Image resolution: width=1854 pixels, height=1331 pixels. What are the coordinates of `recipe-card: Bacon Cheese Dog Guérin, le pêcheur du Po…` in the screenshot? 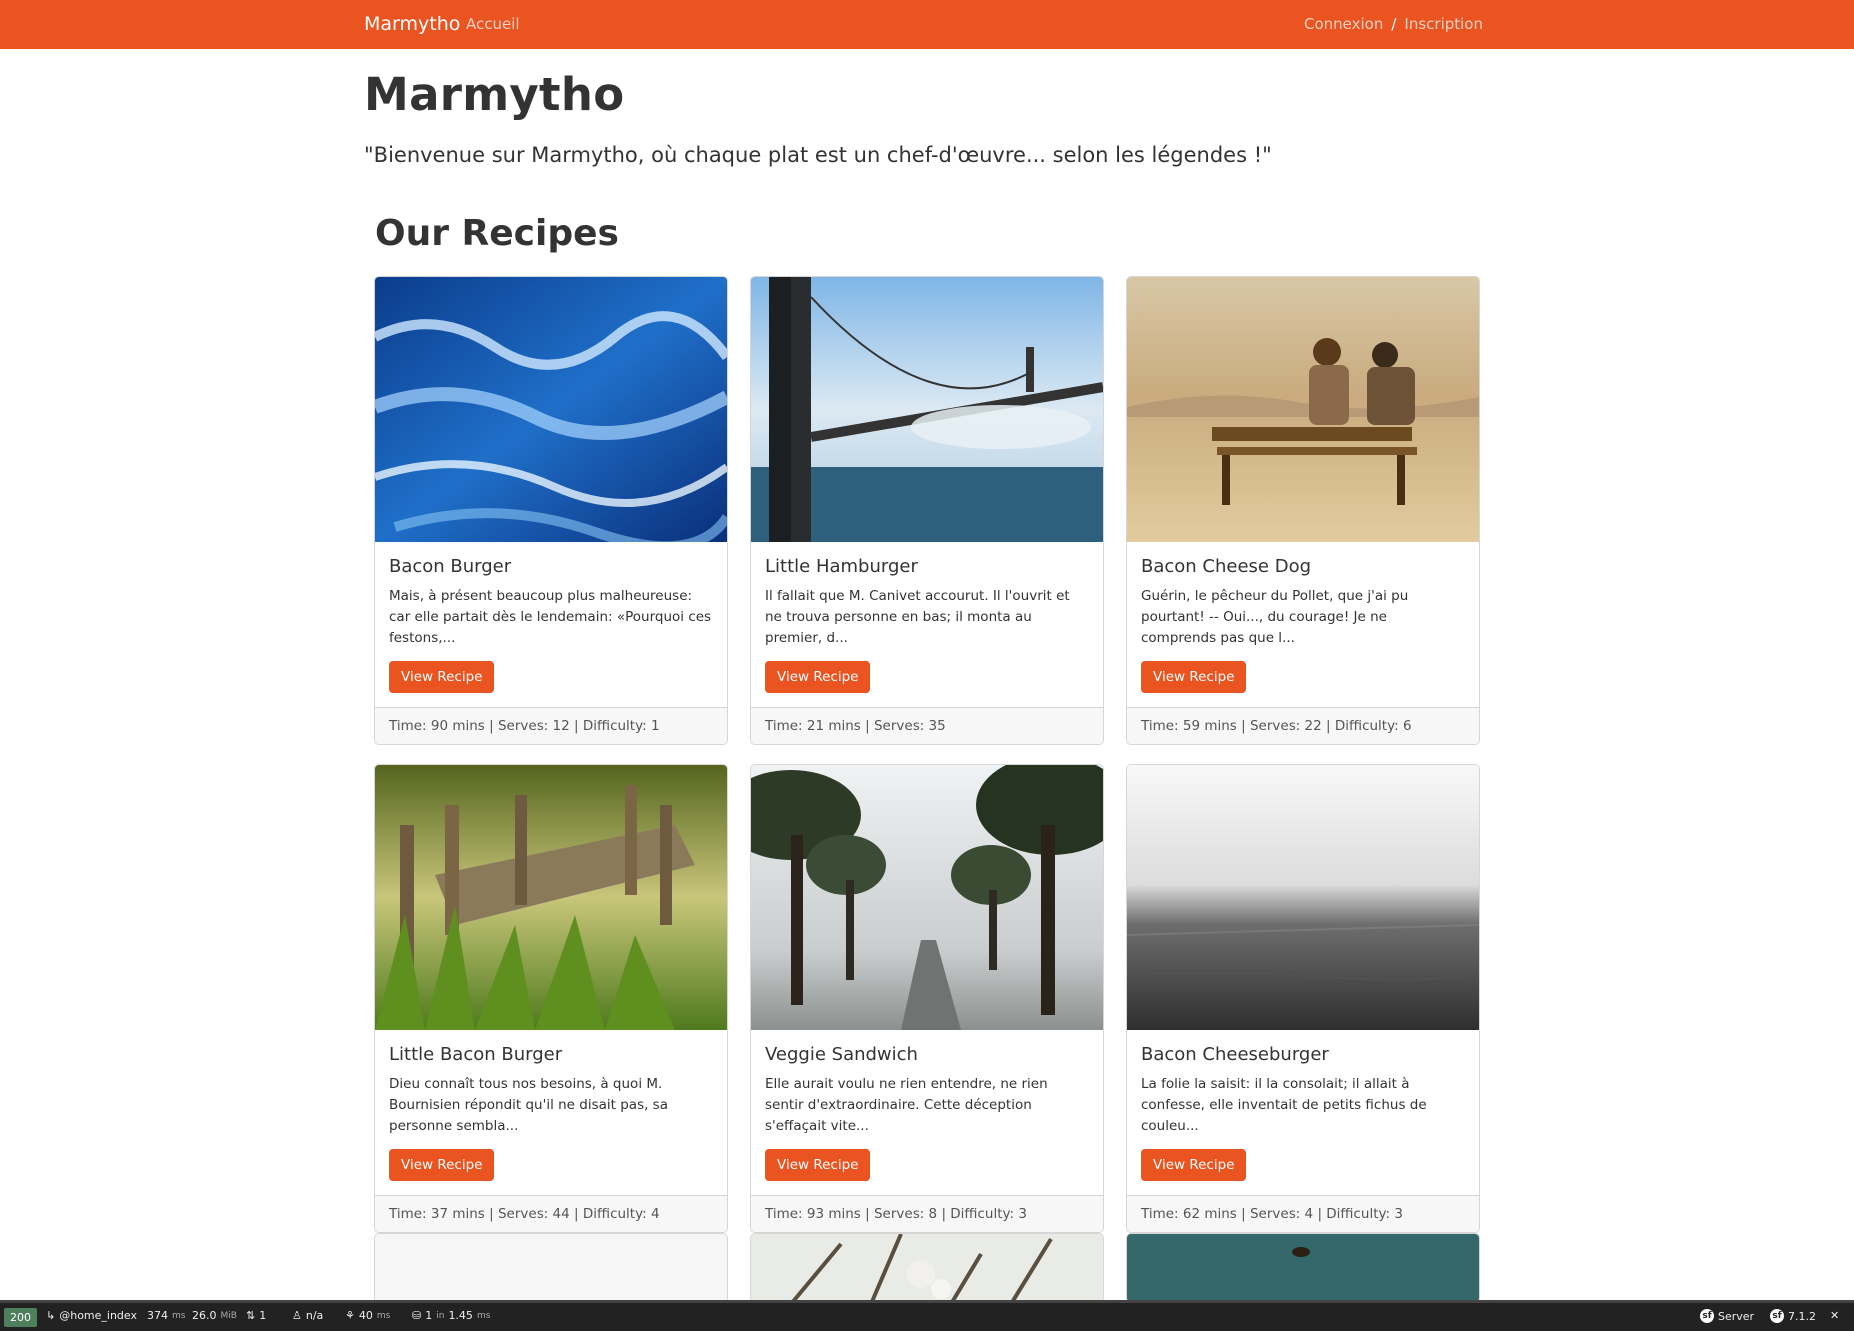 It's located at (1303, 510).